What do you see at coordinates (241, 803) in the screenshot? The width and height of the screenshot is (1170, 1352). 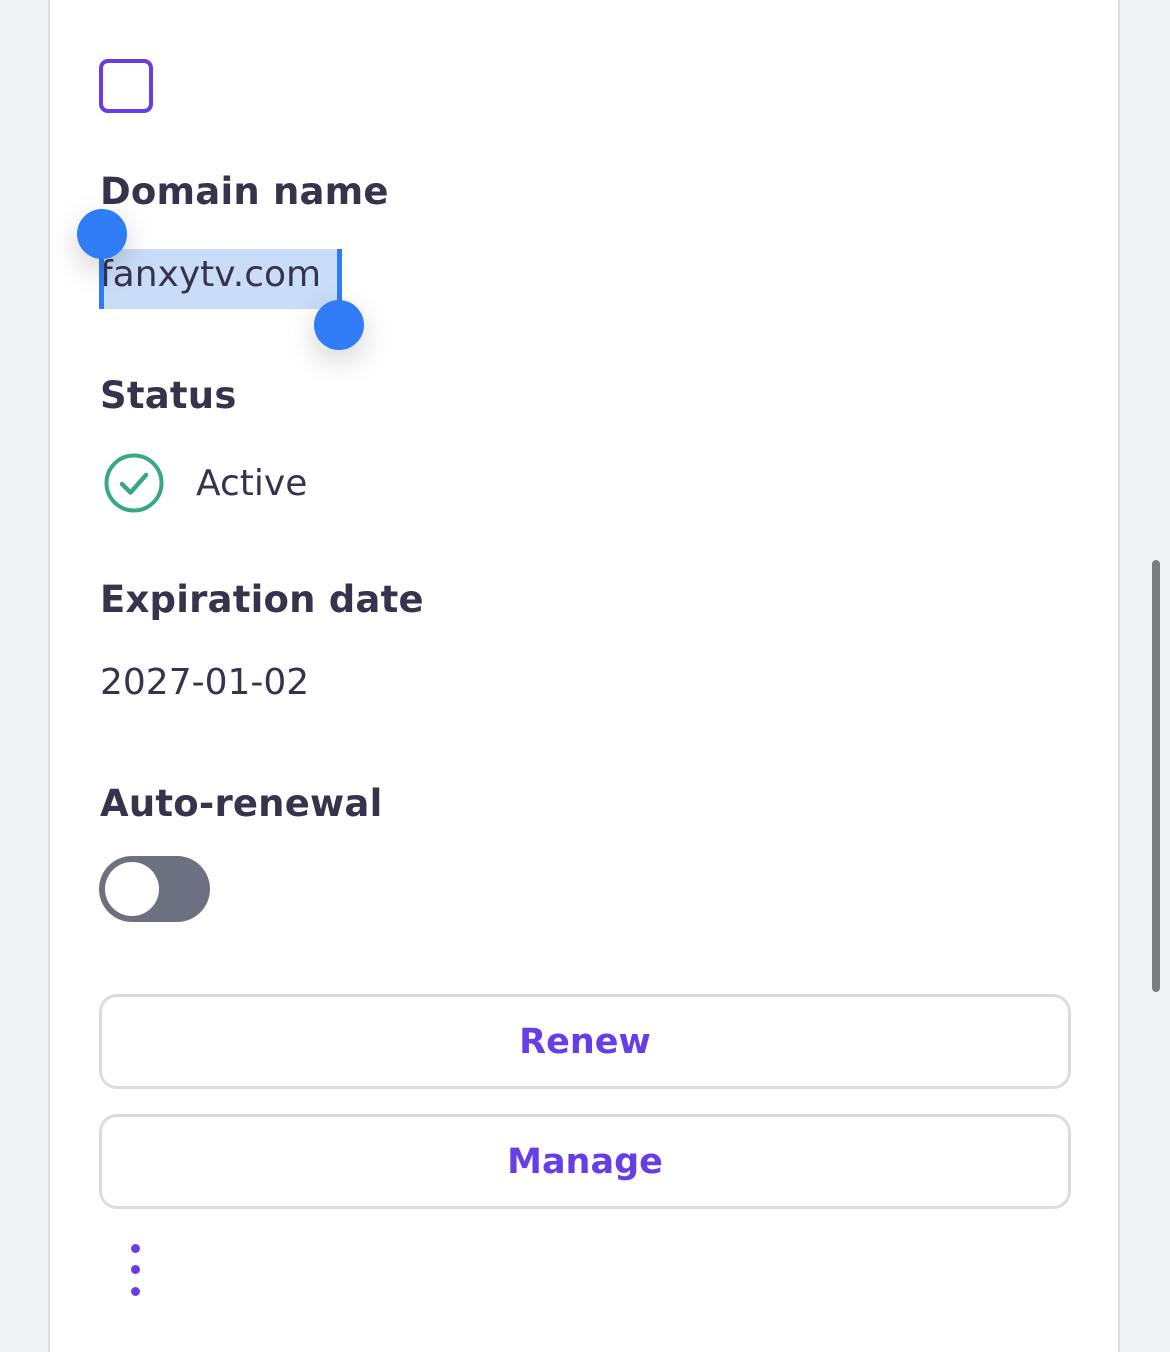 I see `auto-renewal-label: Auto-renewal` at bounding box center [241, 803].